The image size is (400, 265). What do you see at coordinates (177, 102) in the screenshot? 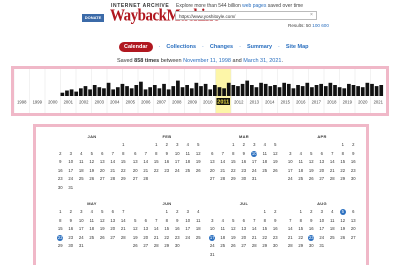
I see `year-label-2008: 2008` at bounding box center [177, 102].